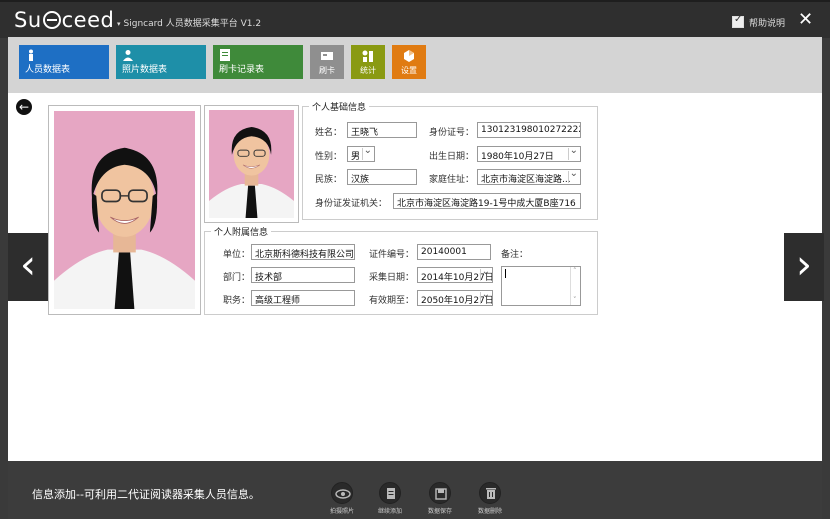  I want to click on settings-icon, so click(409, 56).